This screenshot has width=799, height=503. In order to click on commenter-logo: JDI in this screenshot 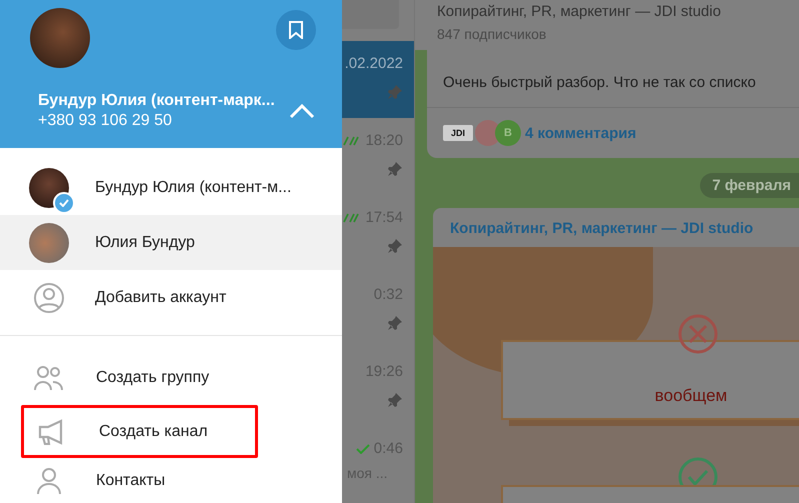, I will do `click(458, 133)`.